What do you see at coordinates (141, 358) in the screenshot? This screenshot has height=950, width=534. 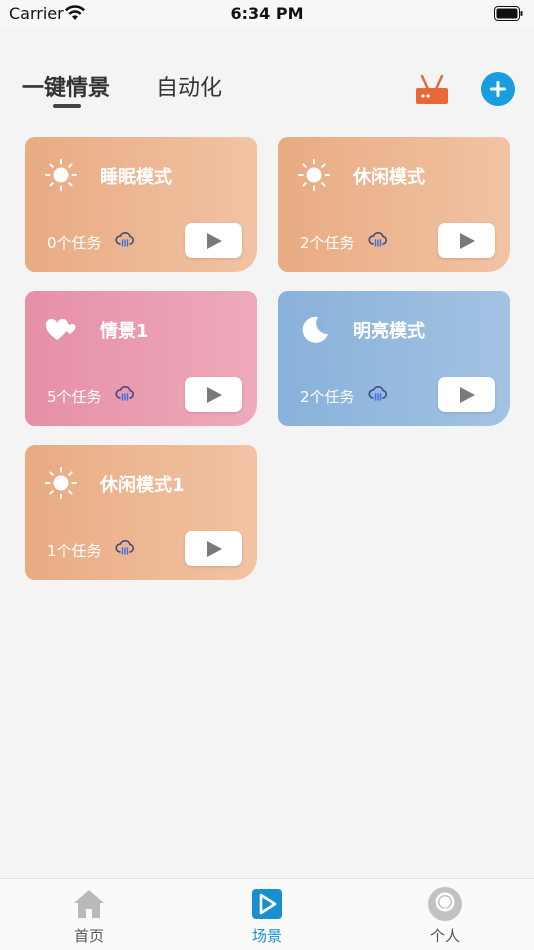 I see `scene-card: 情景1 5个任务` at bounding box center [141, 358].